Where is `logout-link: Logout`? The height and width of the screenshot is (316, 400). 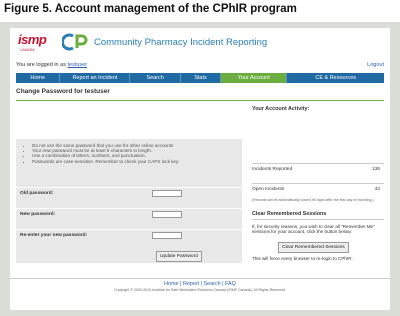
logout-link: Logout is located at coordinates (375, 65).